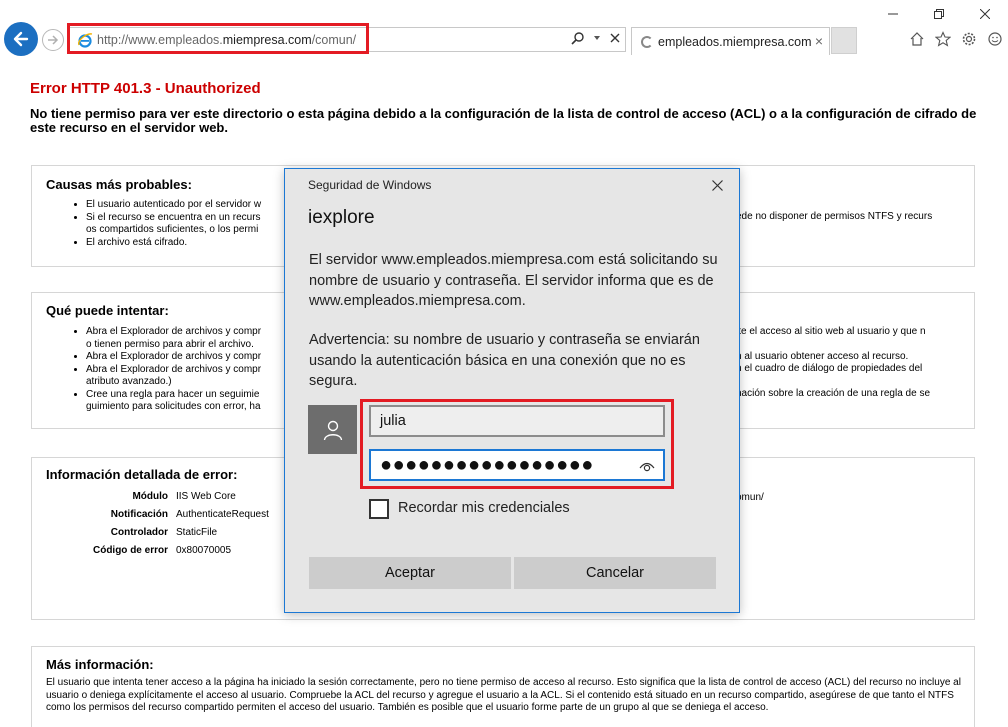 The image size is (1008, 727). What do you see at coordinates (819, 41) in the screenshot?
I see `tab-close-button: ×` at bounding box center [819, 41].